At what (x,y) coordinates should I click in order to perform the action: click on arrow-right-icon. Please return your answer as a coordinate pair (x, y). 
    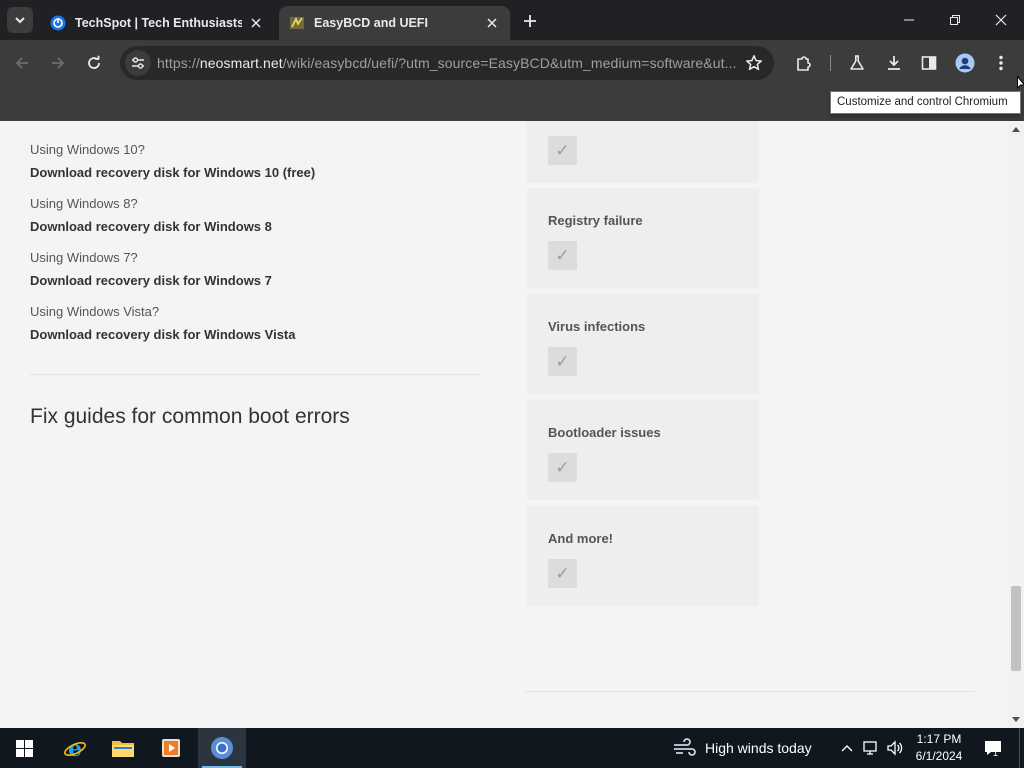
    Looking at the image, I should click on (58, 63).